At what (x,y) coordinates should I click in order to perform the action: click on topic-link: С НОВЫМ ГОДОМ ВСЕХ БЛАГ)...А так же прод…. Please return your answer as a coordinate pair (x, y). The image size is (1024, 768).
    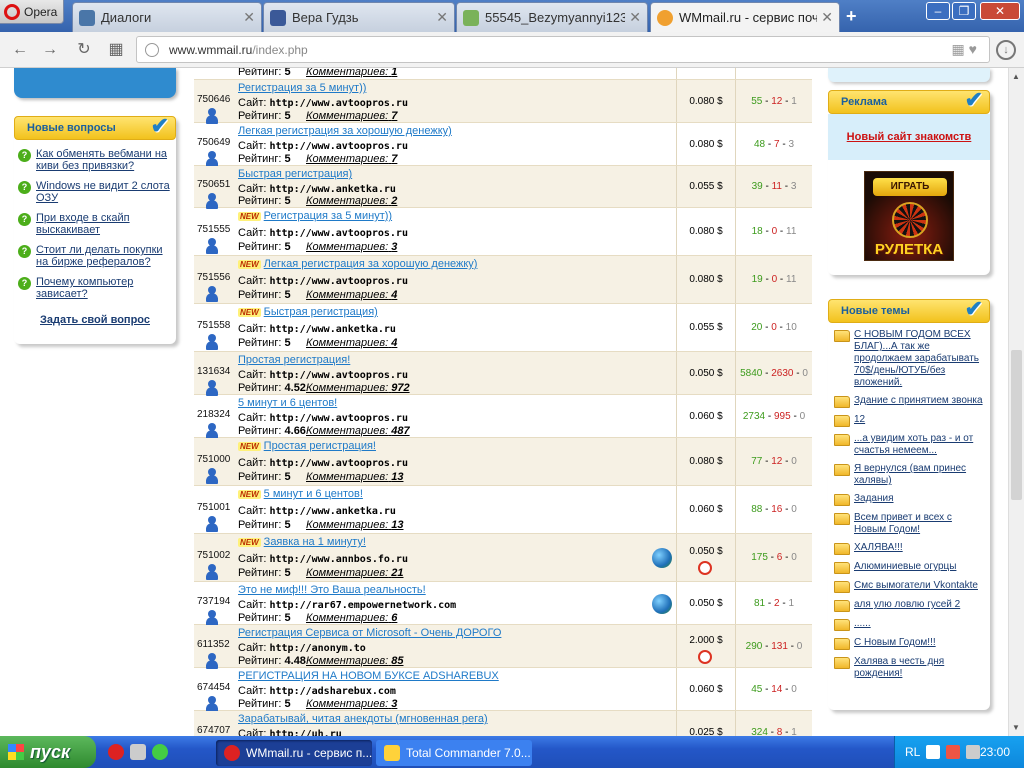
    Looking at the image, I should click on (919, 359).